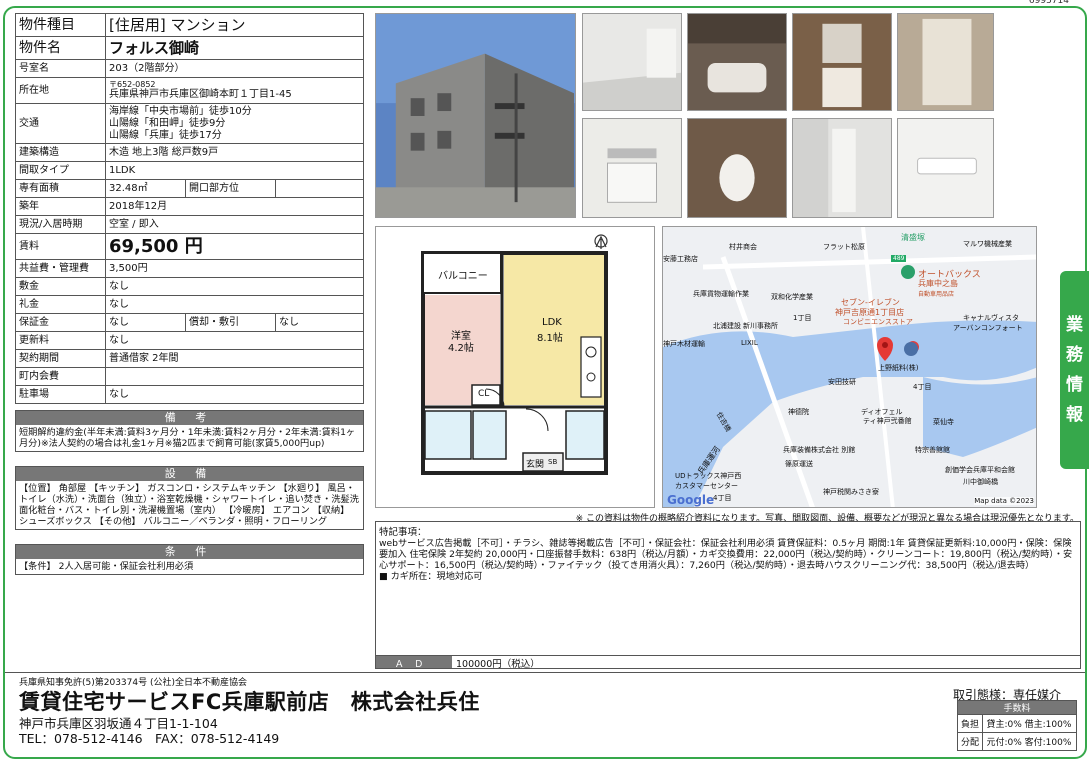 This screenshot has width=1091, height=762. I want to click on label-deposit: 敷金, so click(60, 286).